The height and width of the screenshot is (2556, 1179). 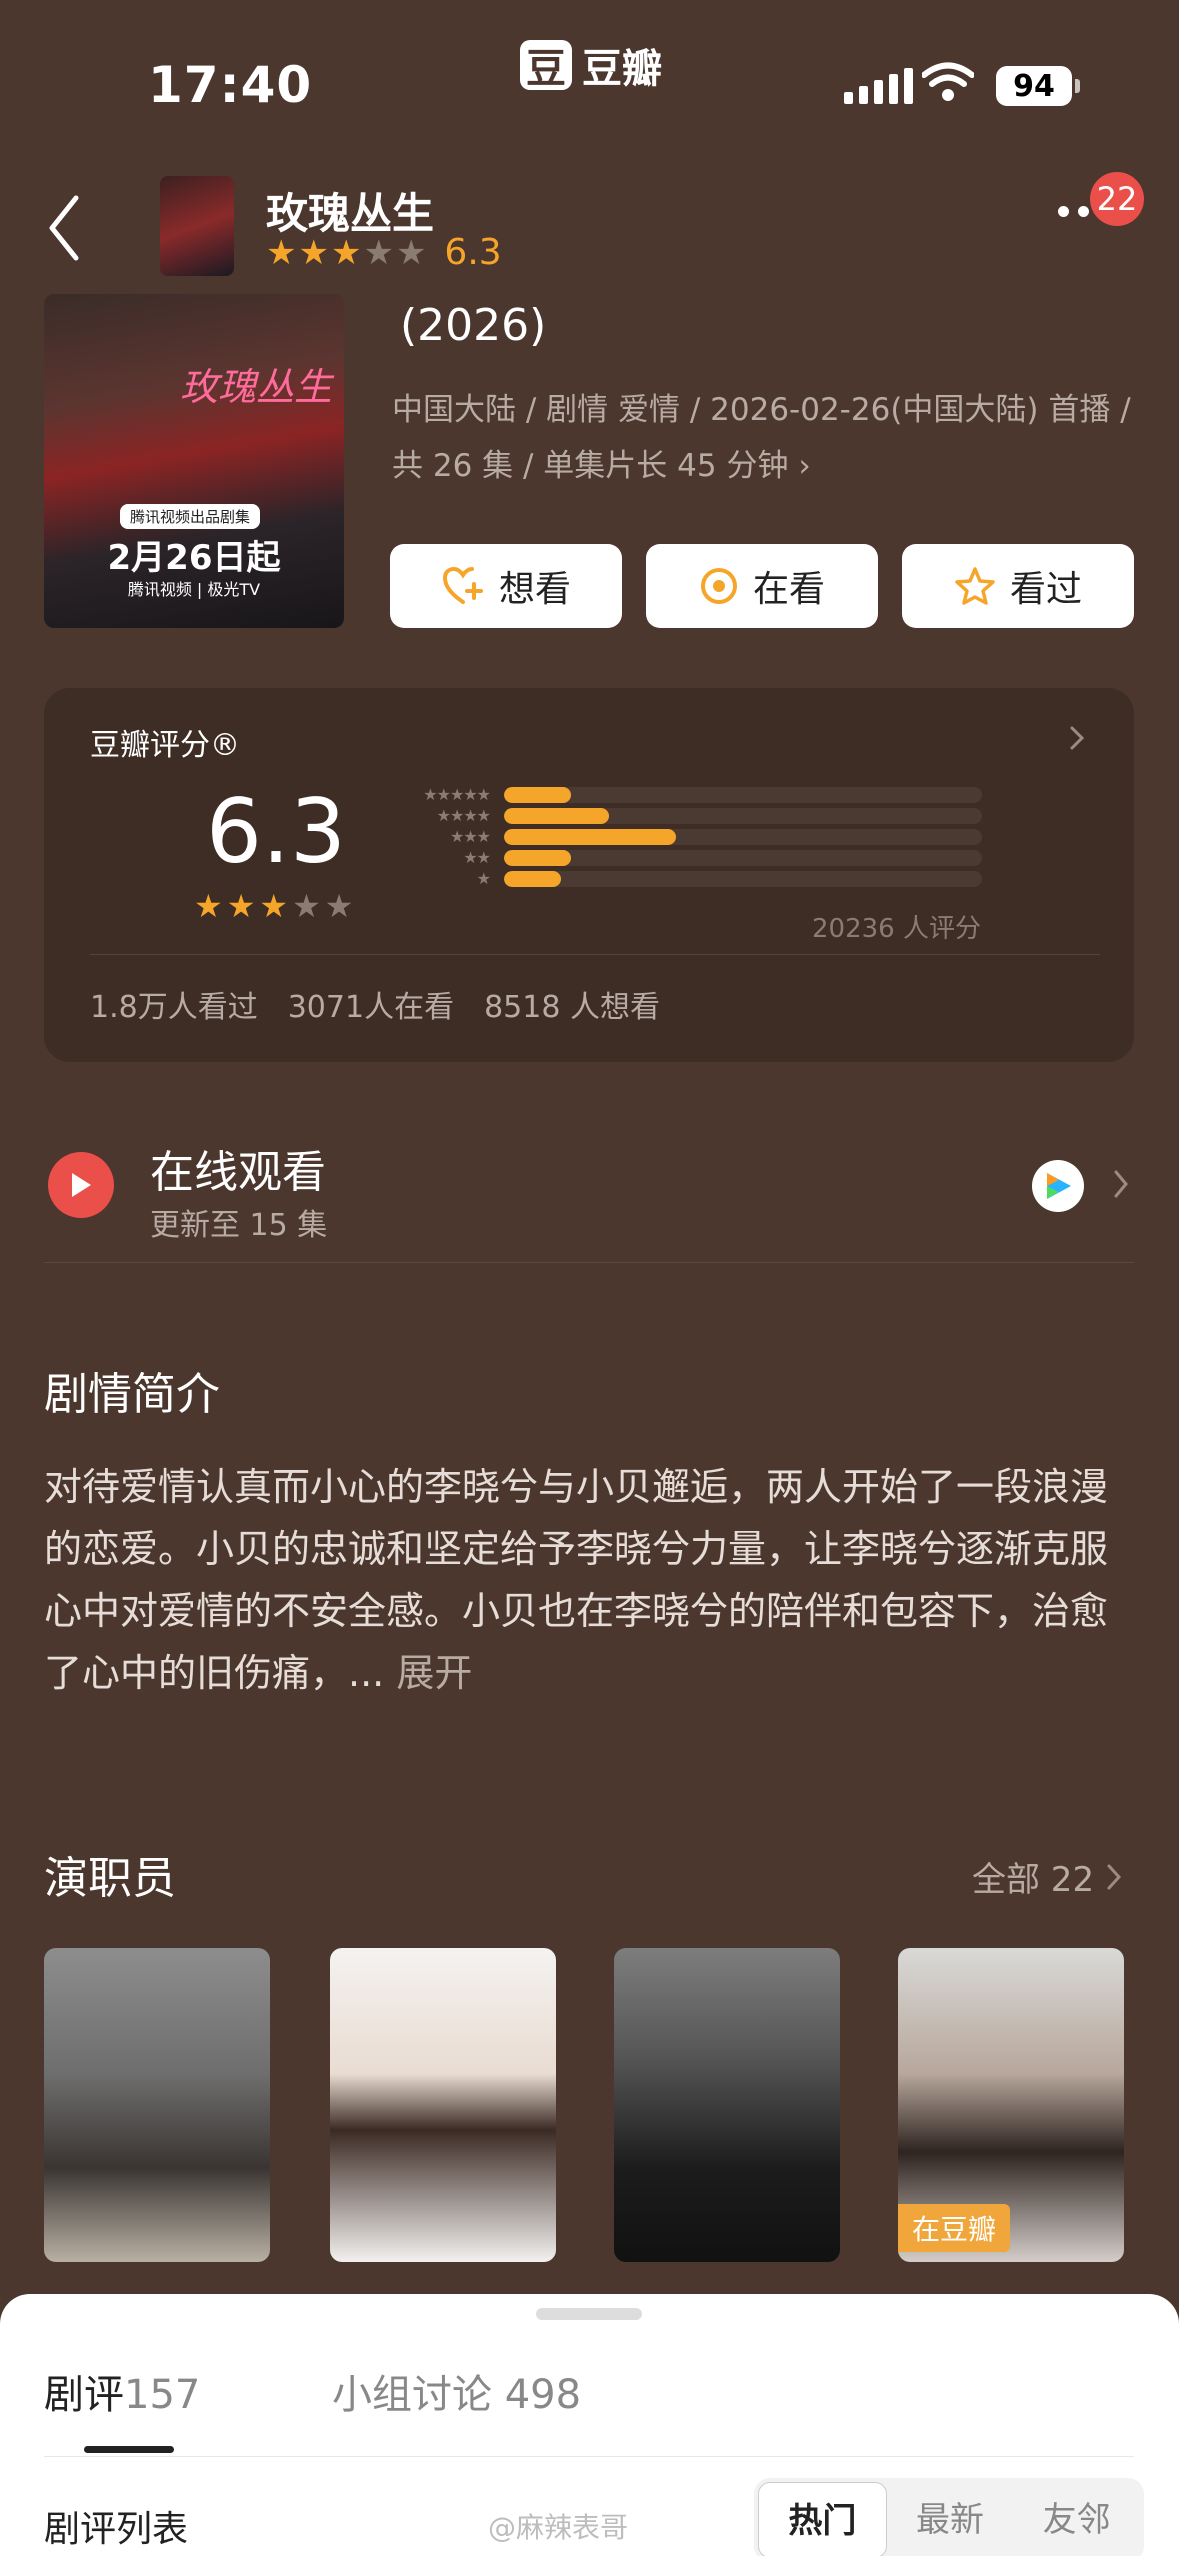 What do you see at coordinates (412, 2395) in the screenshot?
I see `tab-group-label: 小组讨论` at bounding box center [412, 2395].